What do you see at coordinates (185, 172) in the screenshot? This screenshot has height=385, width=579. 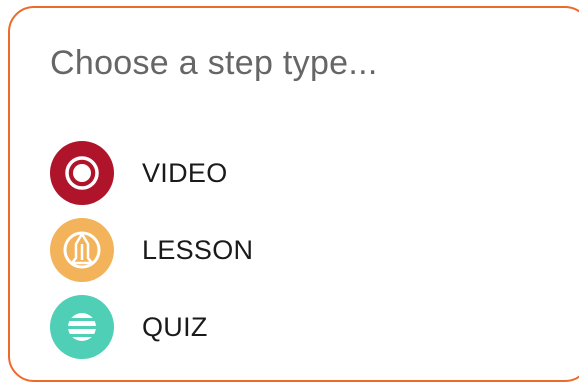 I see `step-option-label: VIDEO` at bounding box center [185, 172].